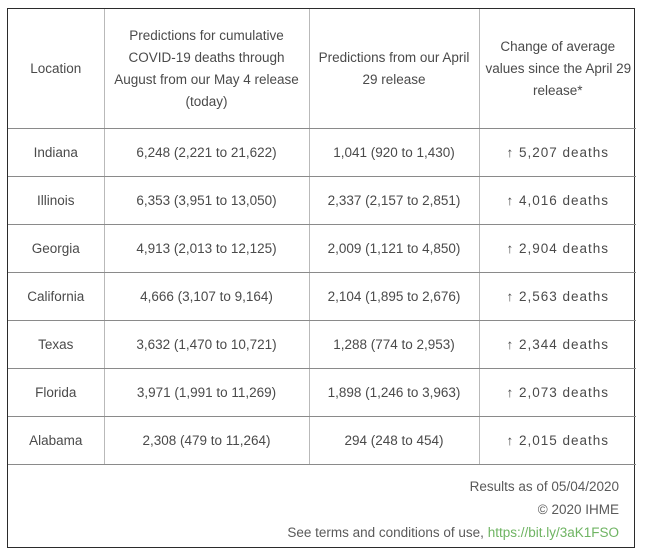  I want to click on cell-change: ↑ 2,015 deaths, so click(557, 440).